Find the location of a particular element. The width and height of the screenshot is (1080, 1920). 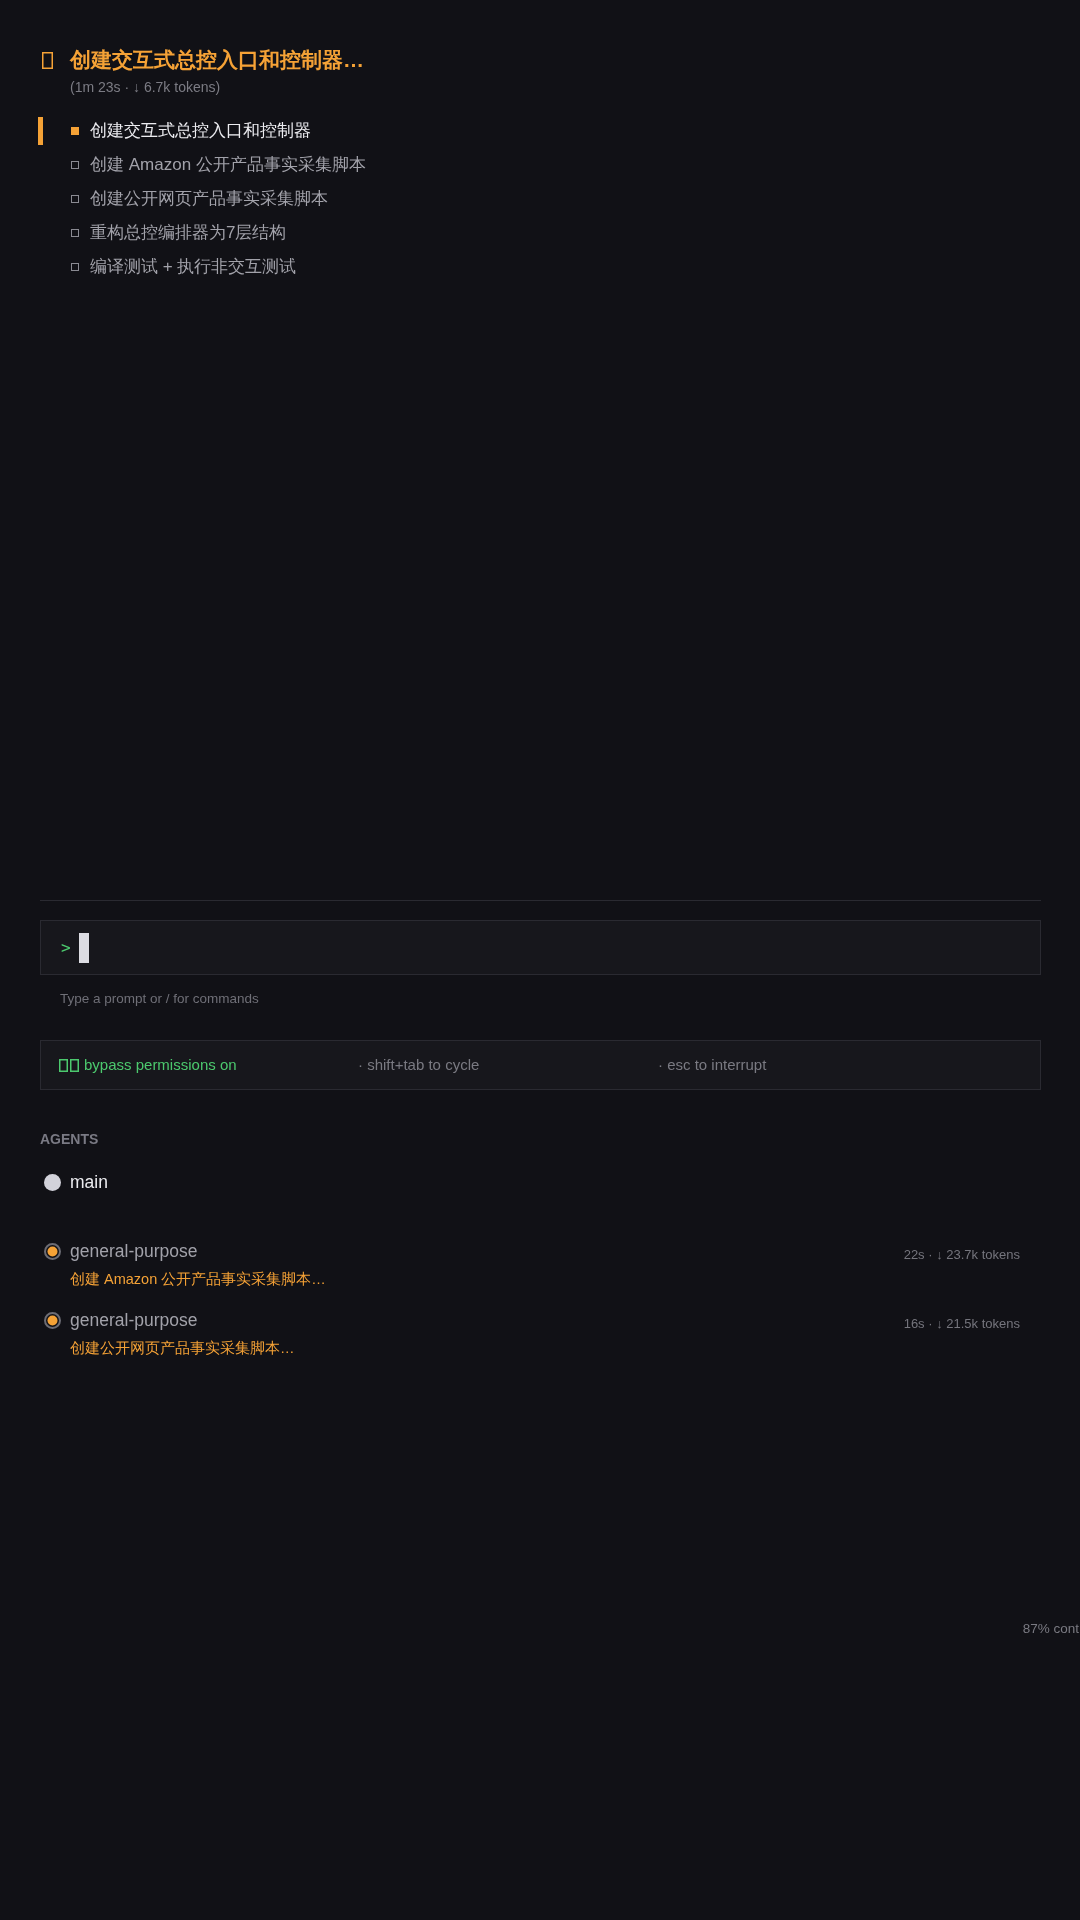

prompt-symbol: > is located at coordinates (66, 947).